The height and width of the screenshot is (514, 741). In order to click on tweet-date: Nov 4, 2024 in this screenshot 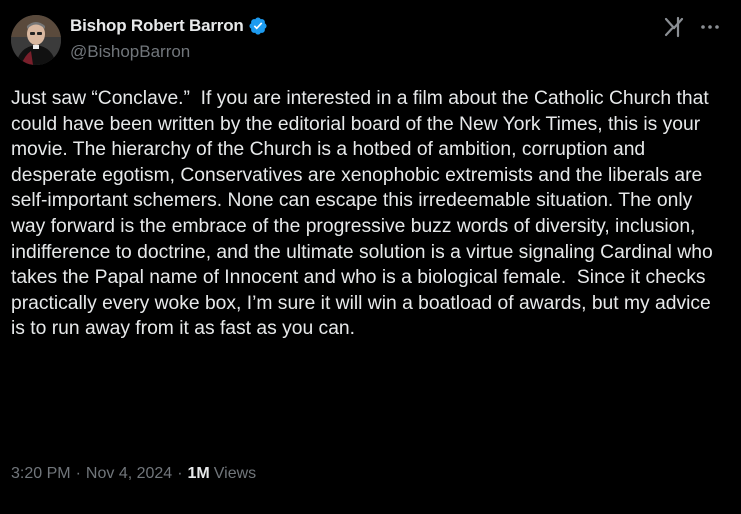, I will do `click(129, 474)`.